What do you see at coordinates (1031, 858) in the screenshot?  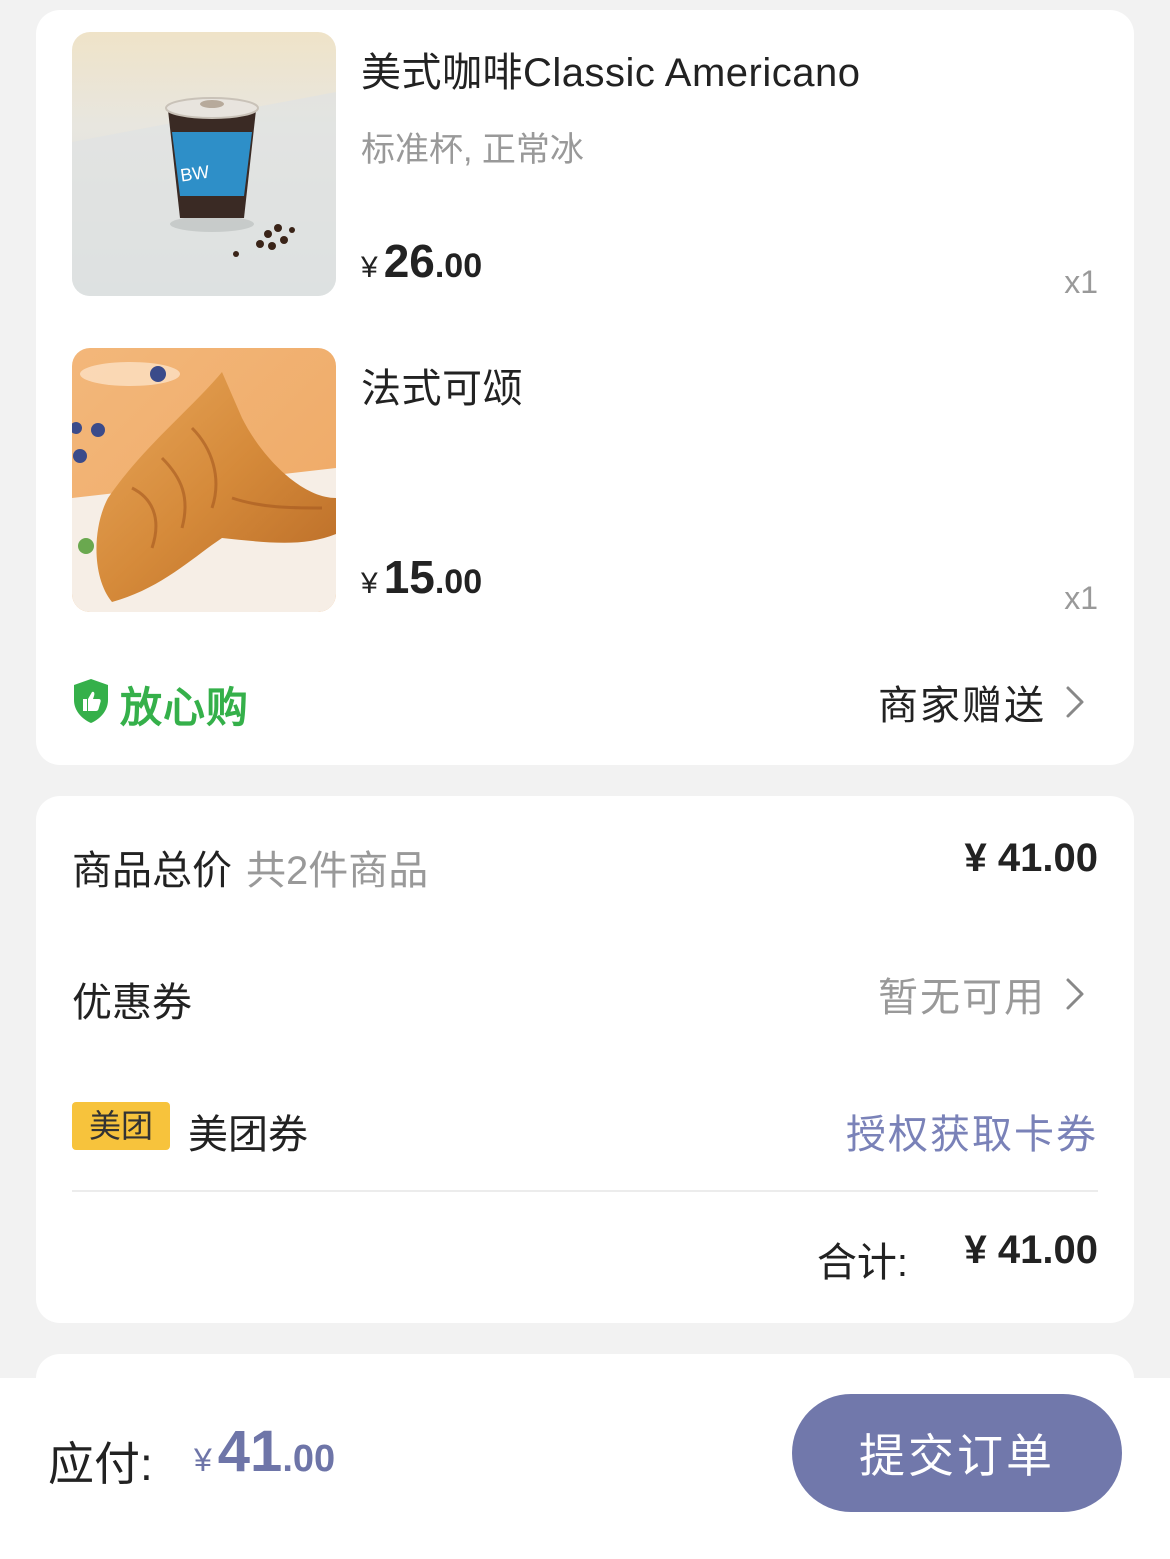 I see `goods-total-amount: ¥ 41.00` at bounding box center [1031, 858].